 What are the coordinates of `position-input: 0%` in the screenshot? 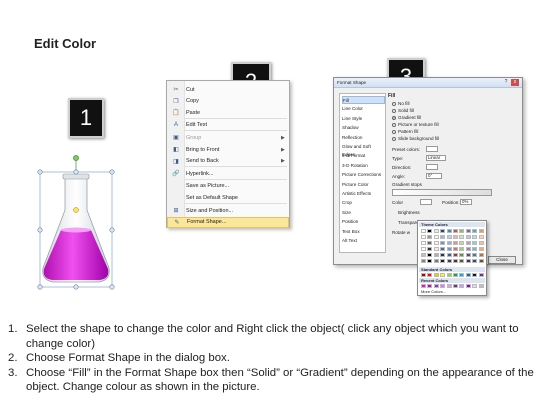 It's located at (466, 202).